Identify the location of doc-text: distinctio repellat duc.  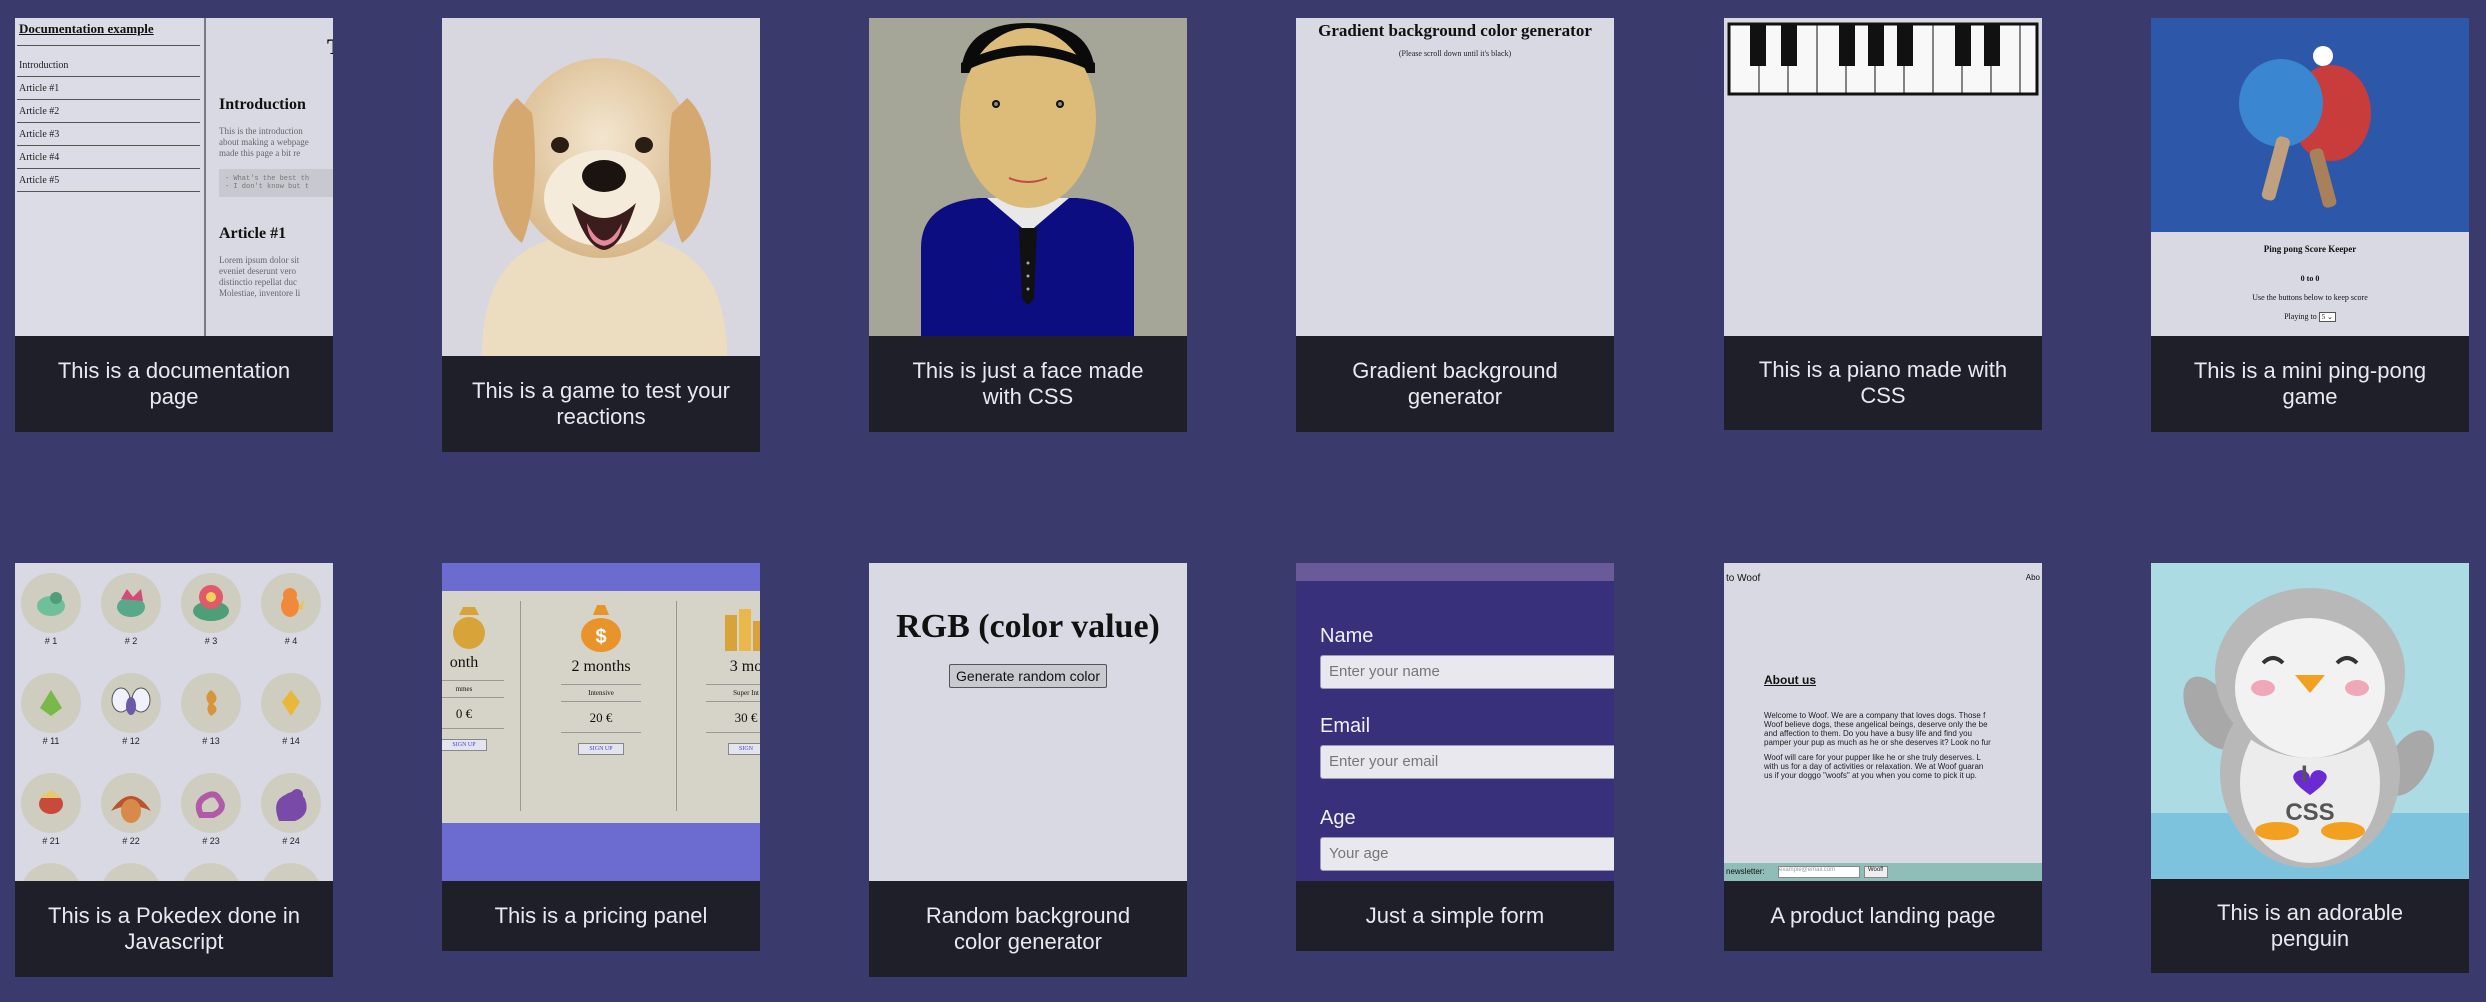
(258, 282).